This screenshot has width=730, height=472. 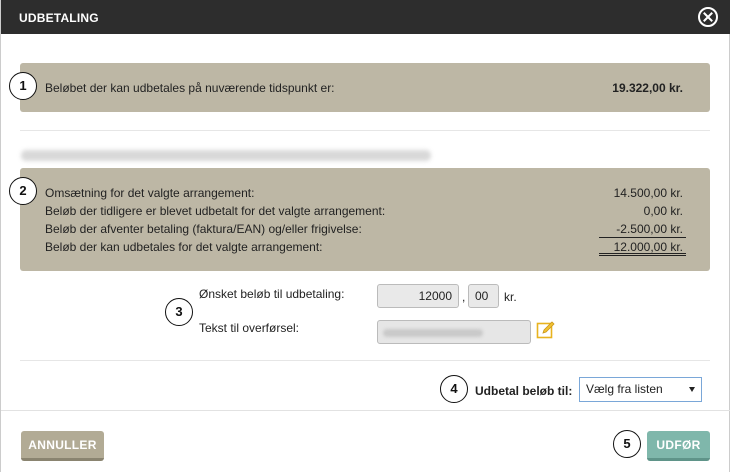 I want to click on payout-target-select: Vælg fra listen, so click(x=640, y=389).